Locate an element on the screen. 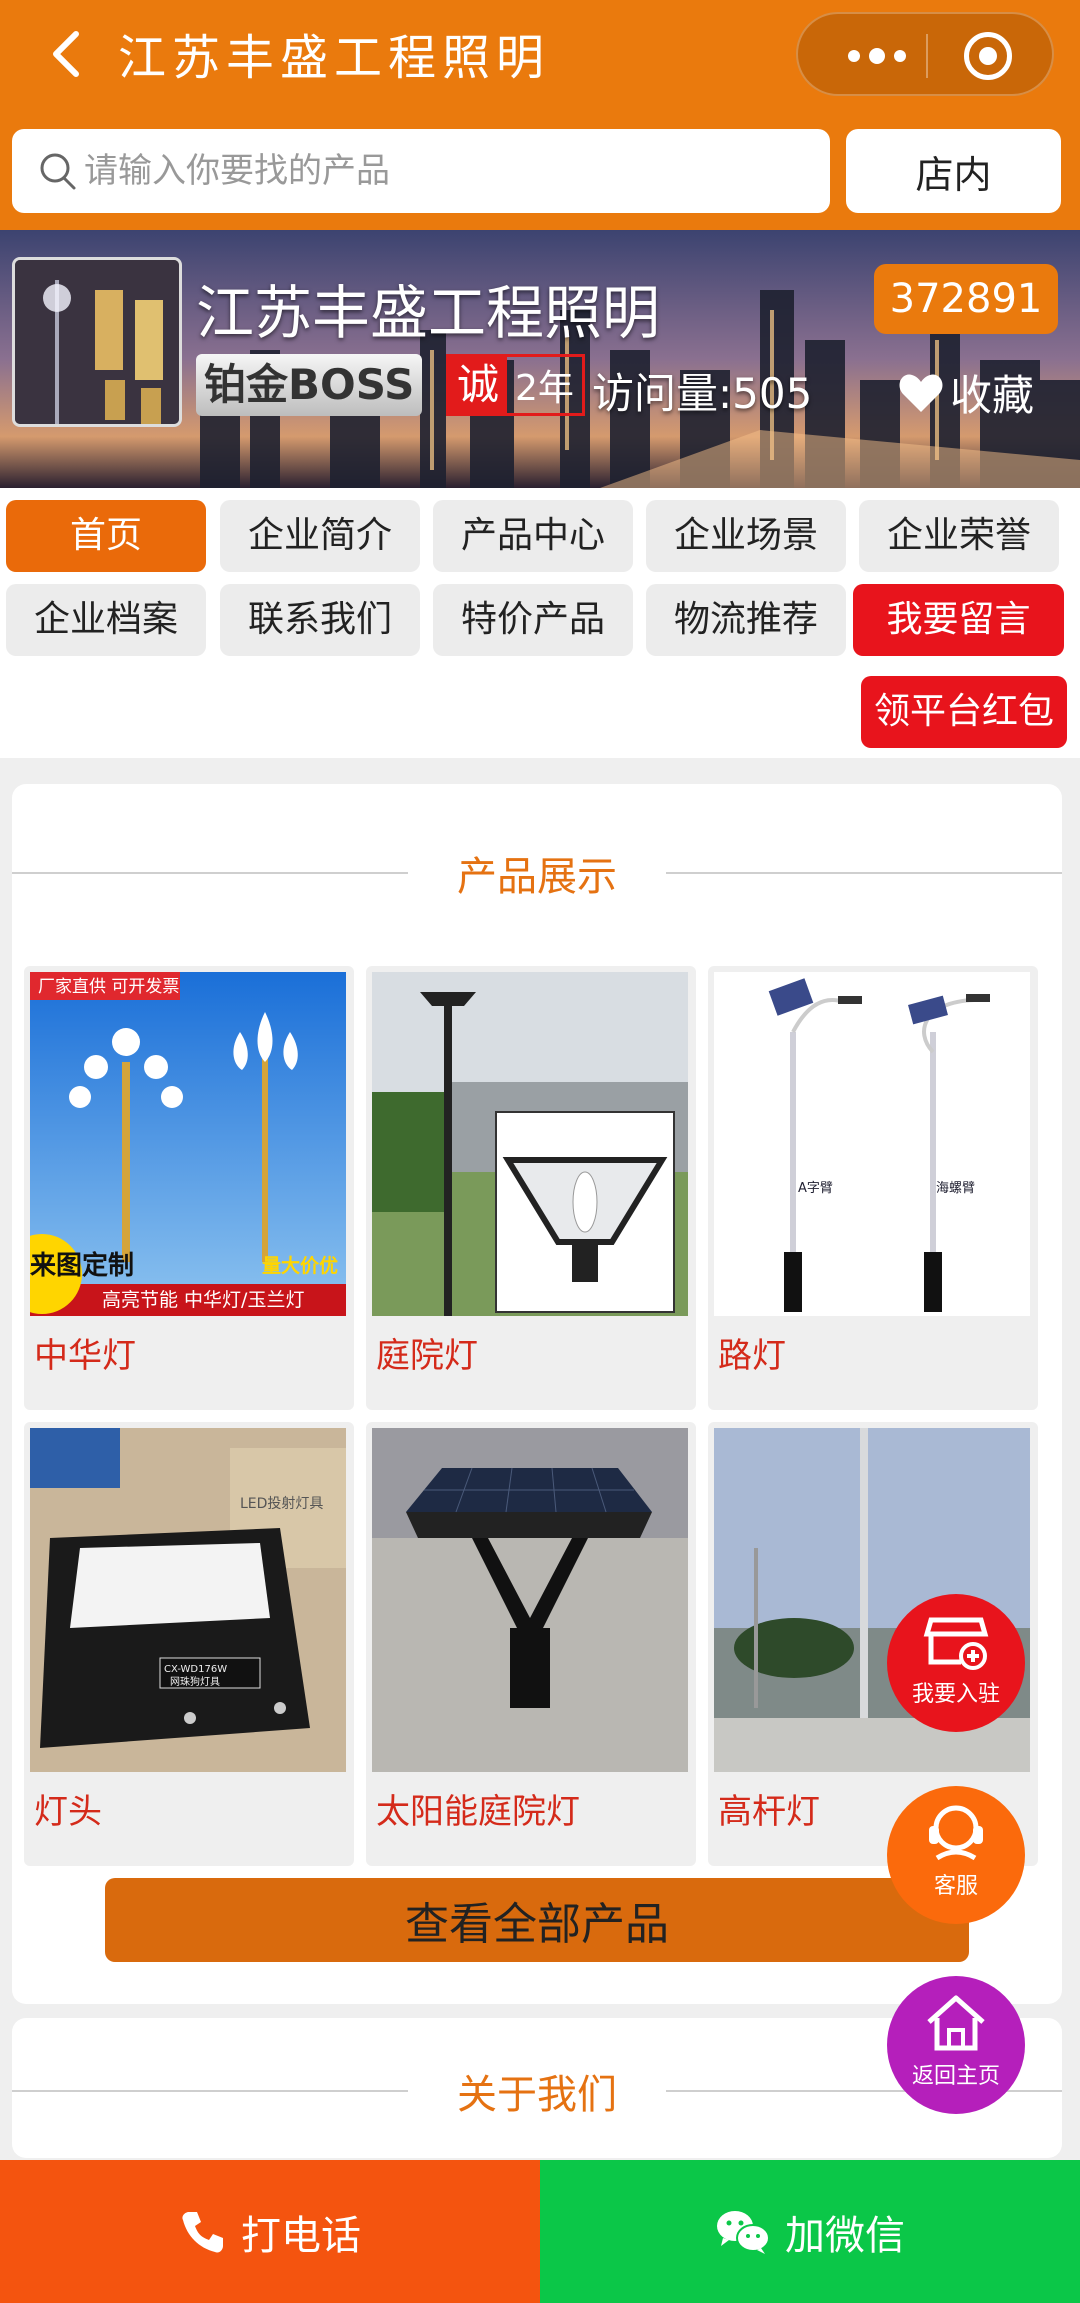 The width and height of the screenshot is (1080, 2303). plate-sub-label: 网珠狗灯具 is located at coordinates (195, 1681).